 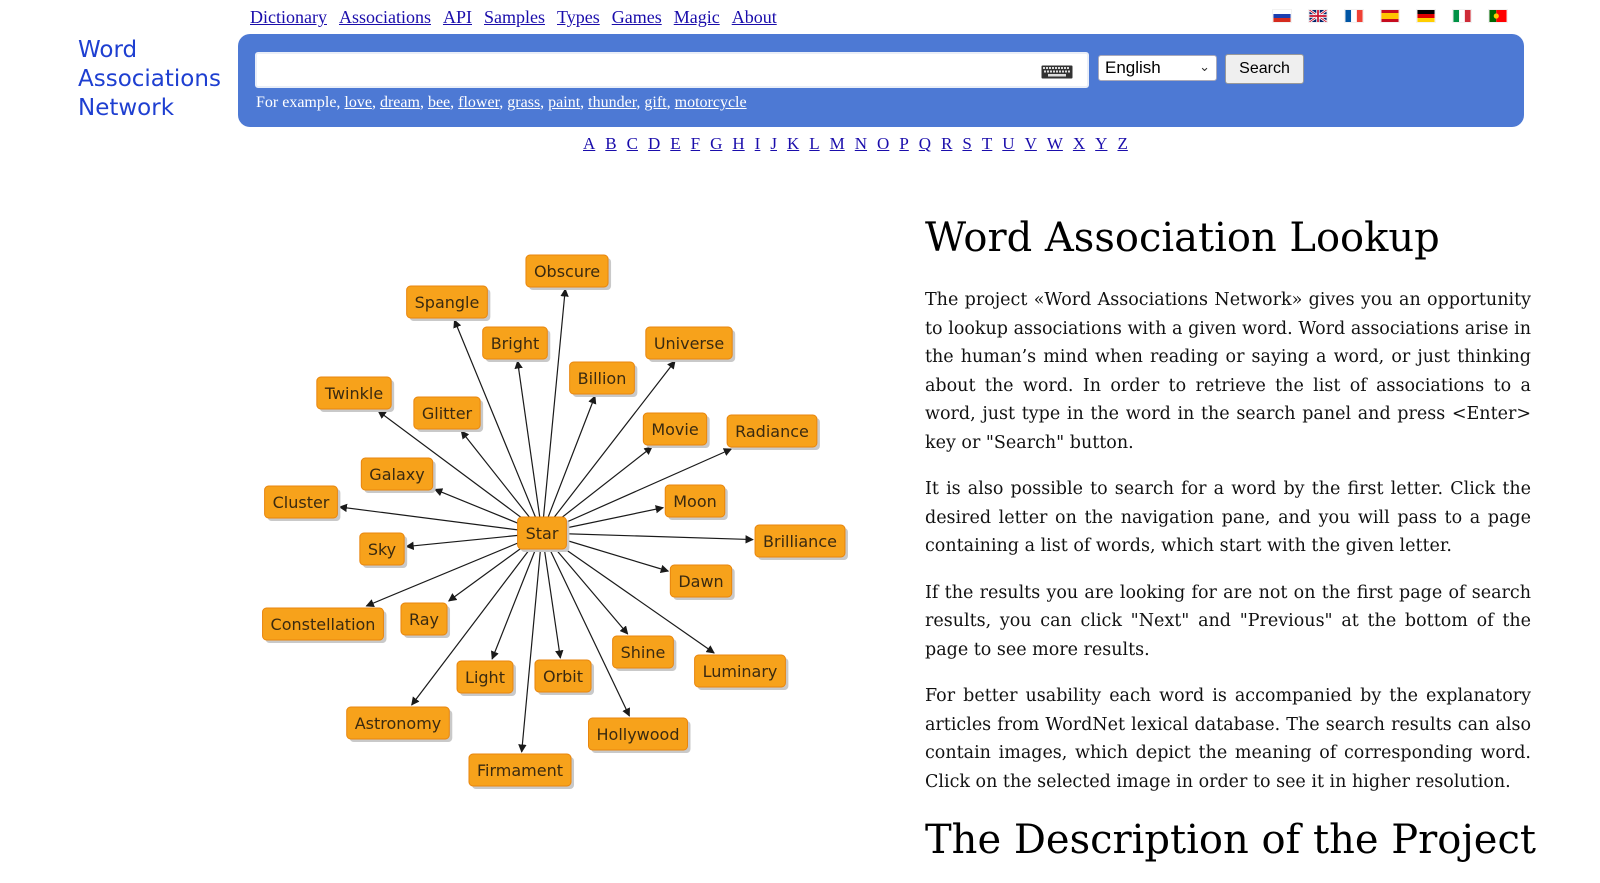 I want to click on letter-link-i: I, so click(x=758, y=144).